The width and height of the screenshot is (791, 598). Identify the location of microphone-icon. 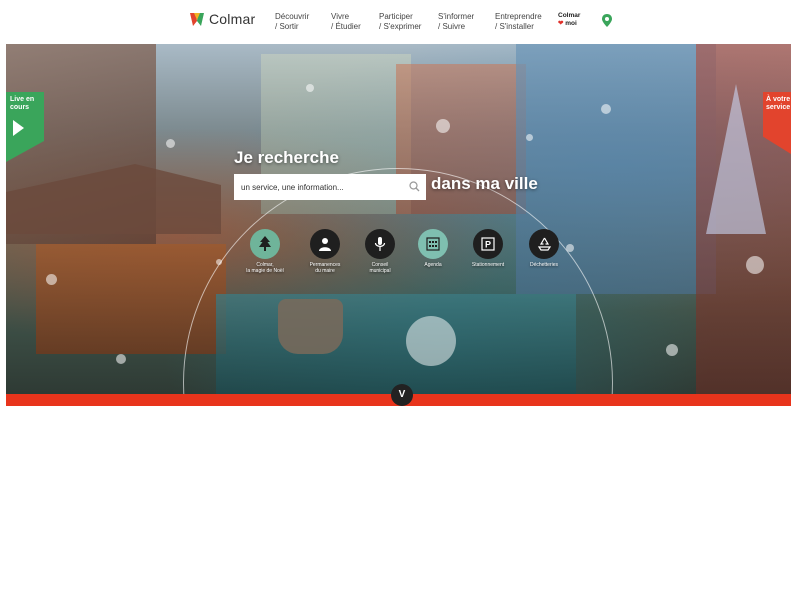
(380, 243).